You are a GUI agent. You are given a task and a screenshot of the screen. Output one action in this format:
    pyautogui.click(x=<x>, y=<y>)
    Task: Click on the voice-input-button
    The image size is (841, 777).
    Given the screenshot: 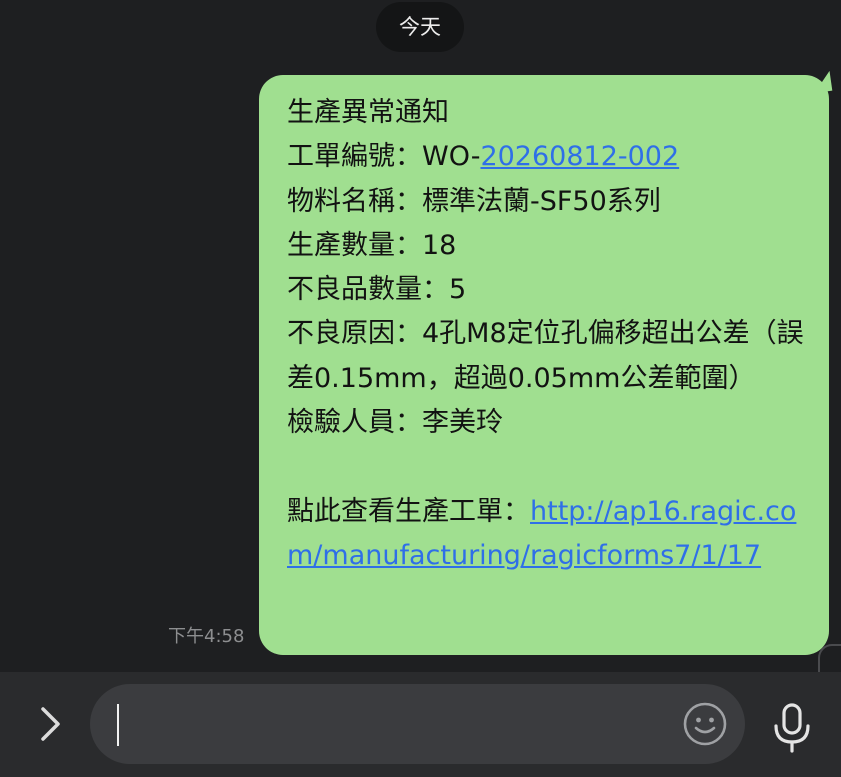 What is the action you would take?
    pyautogui.click(x=792, y=728)
    